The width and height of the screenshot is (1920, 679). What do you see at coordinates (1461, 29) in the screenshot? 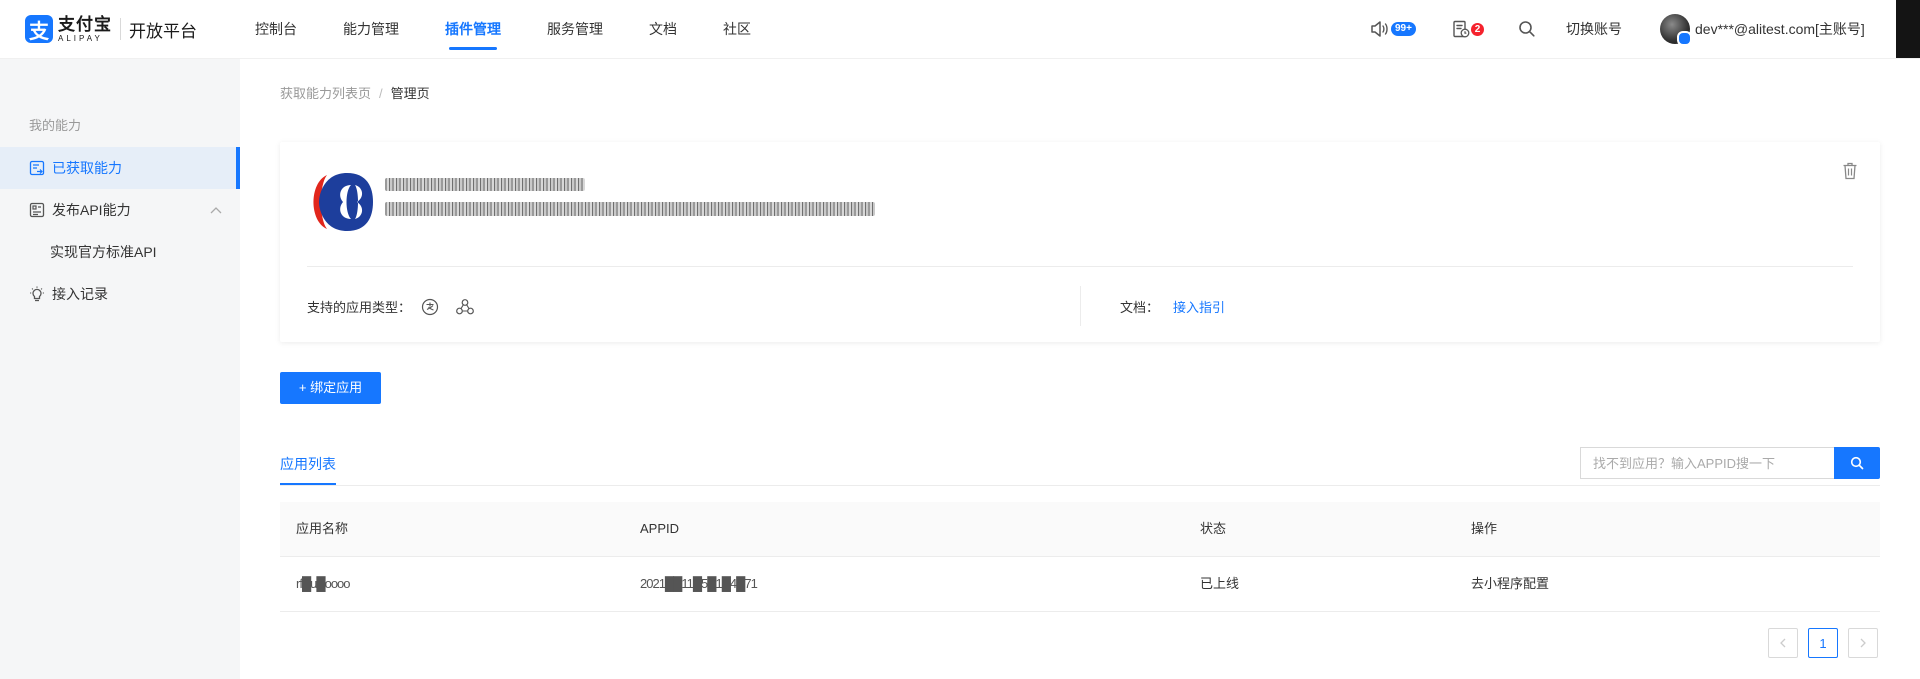
I see `task-list-icon` at bounding box center [1461, 29].